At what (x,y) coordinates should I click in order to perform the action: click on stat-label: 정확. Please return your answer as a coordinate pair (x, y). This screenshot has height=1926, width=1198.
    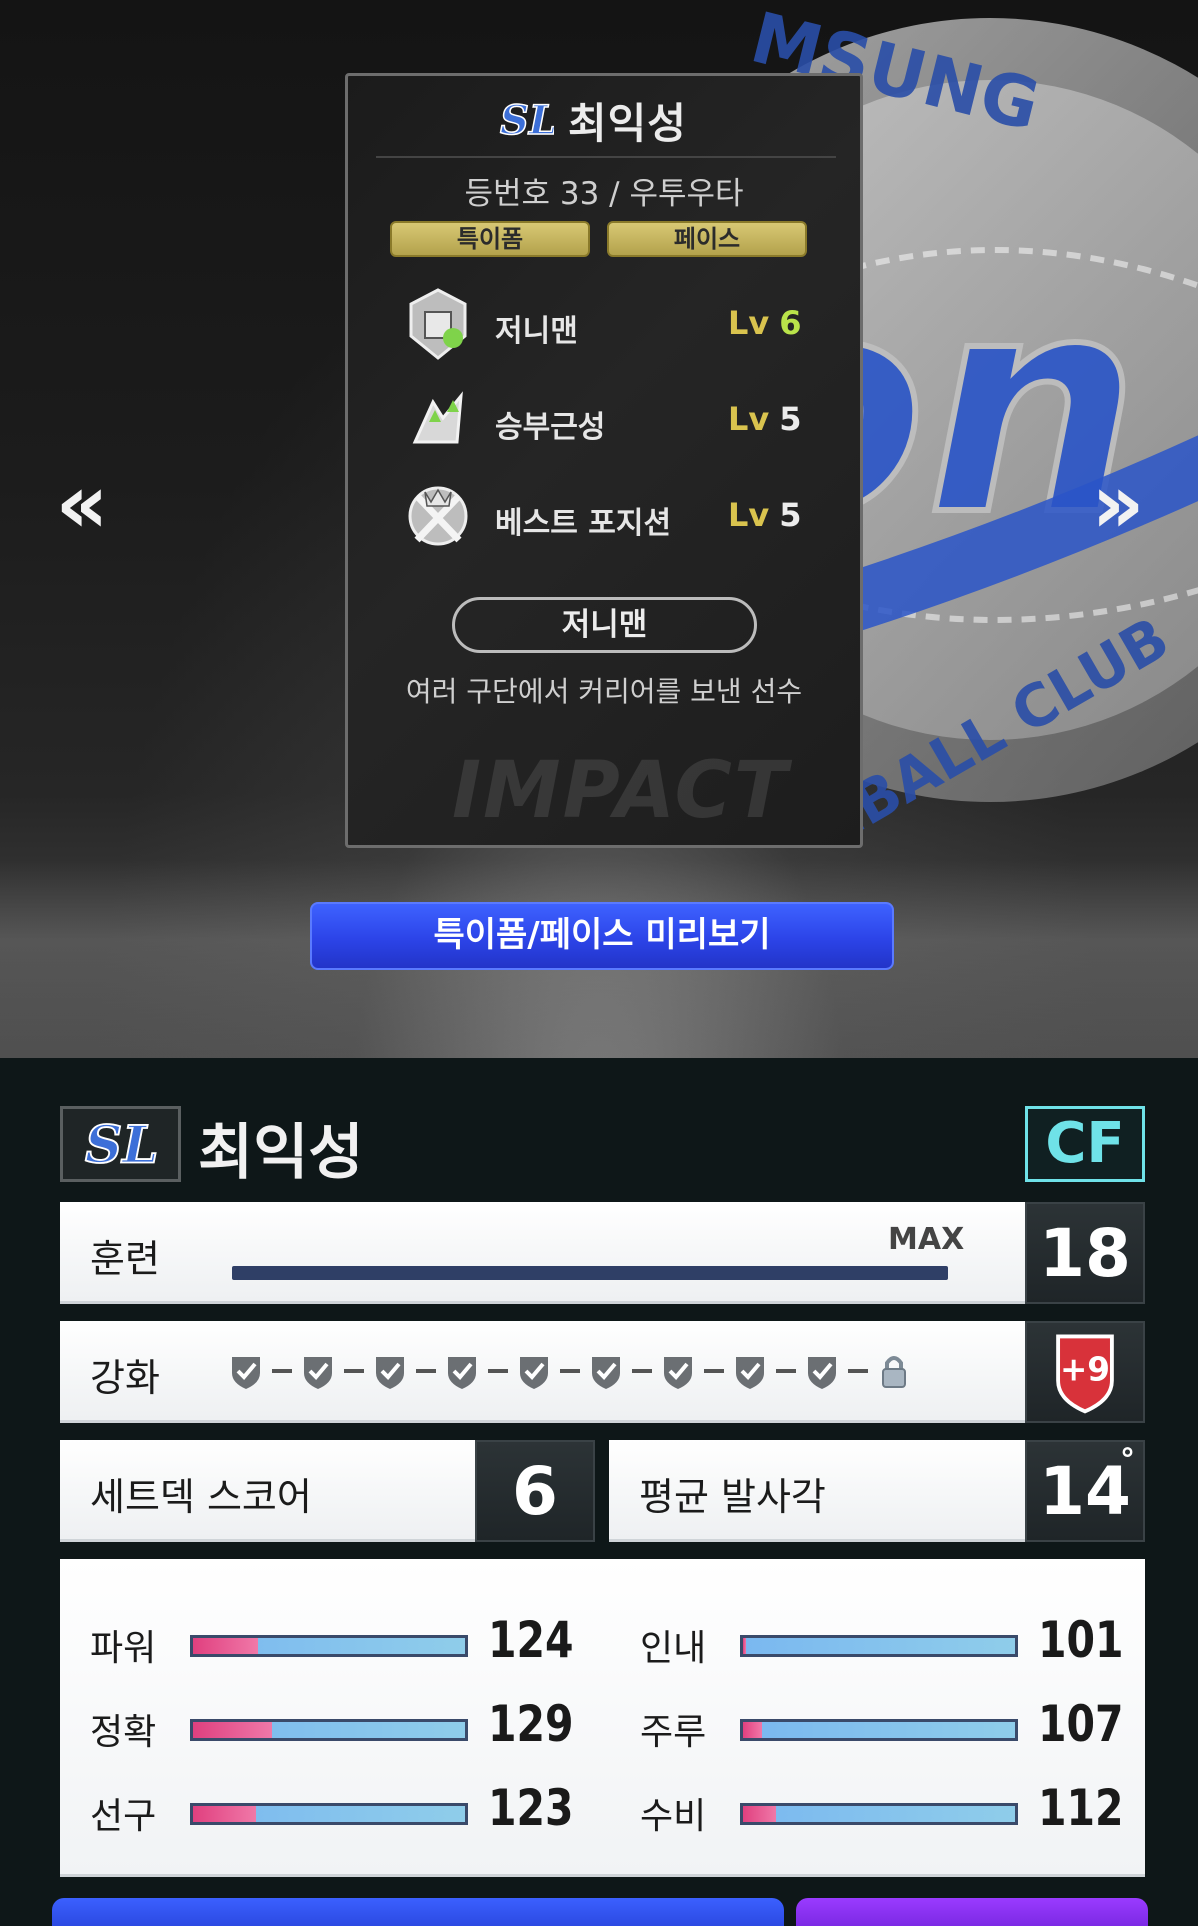
    Looking at the image, I should click on (123, 1732).